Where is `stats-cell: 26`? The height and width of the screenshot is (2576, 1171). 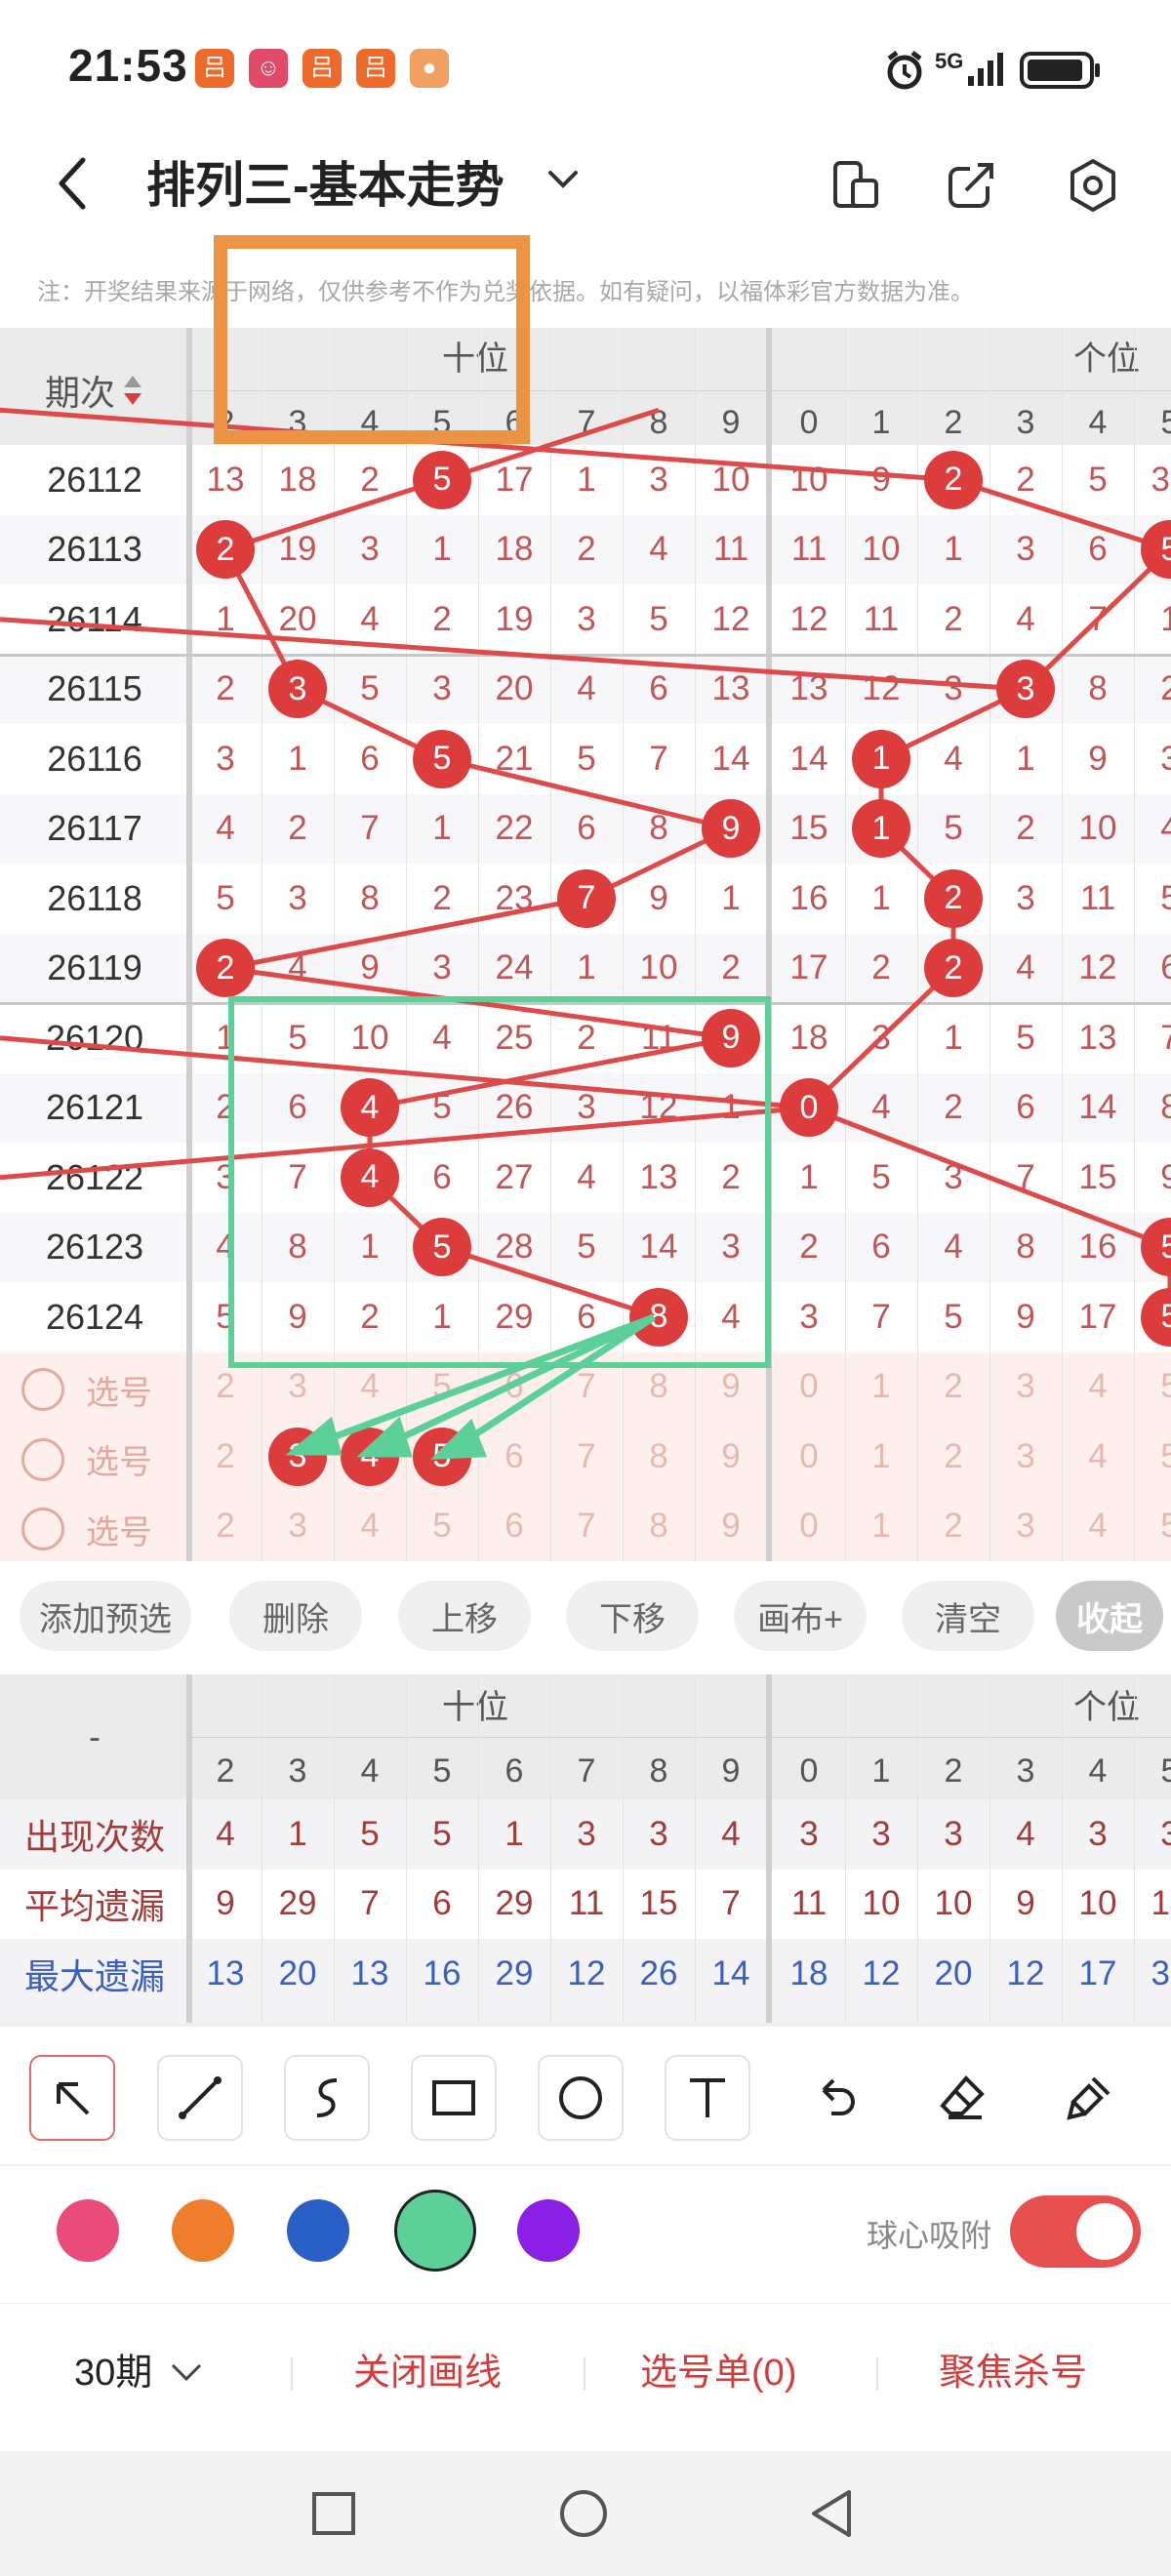
stats-cell: 26 is located at coordinates (658, 1972).